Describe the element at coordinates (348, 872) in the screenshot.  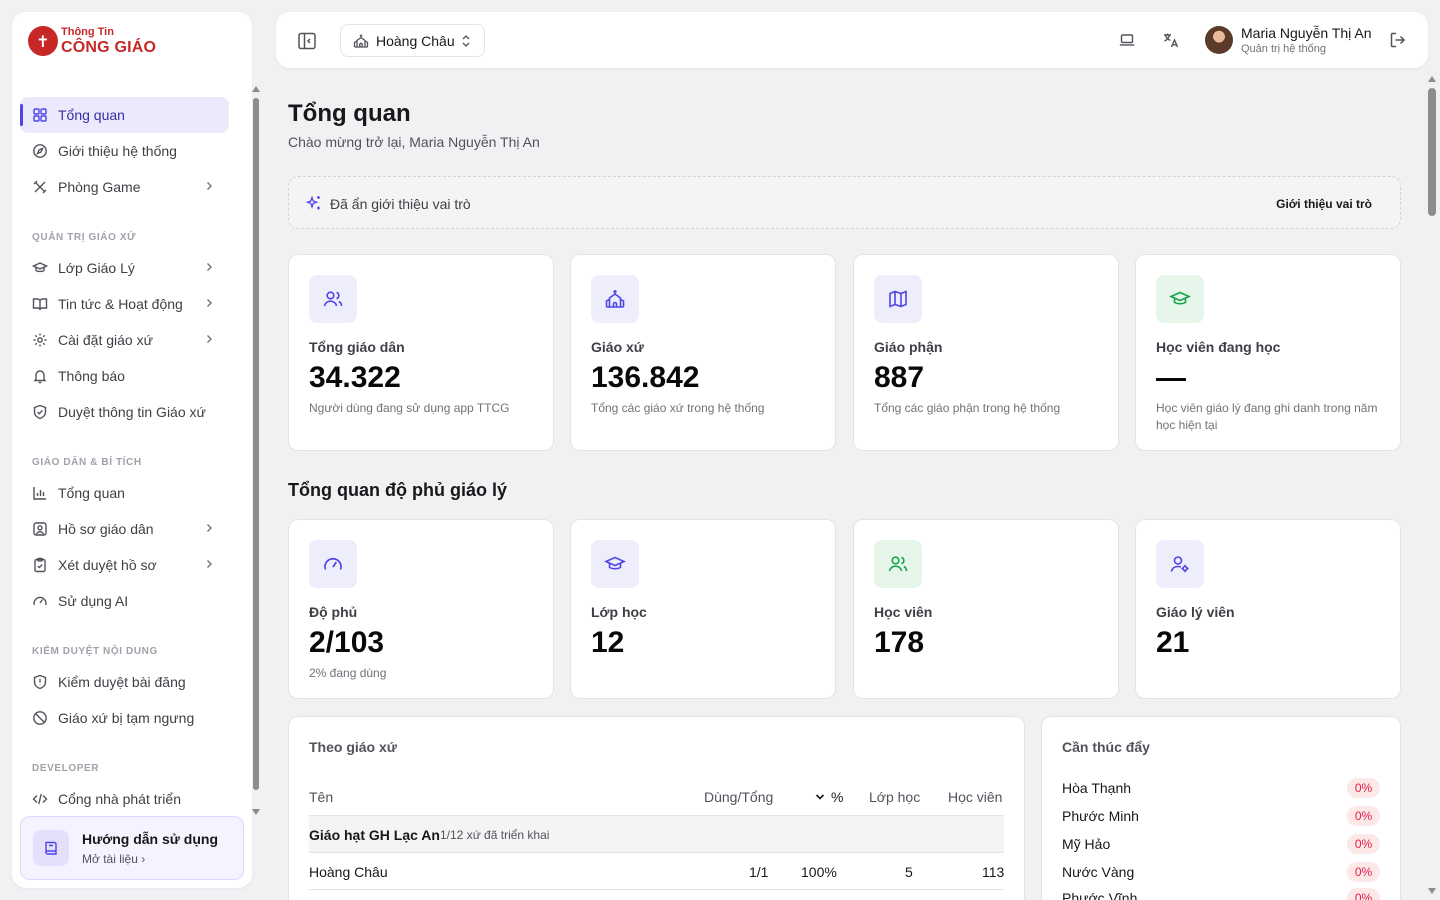
I see `cell-name: Hoàng Châu` at that location.